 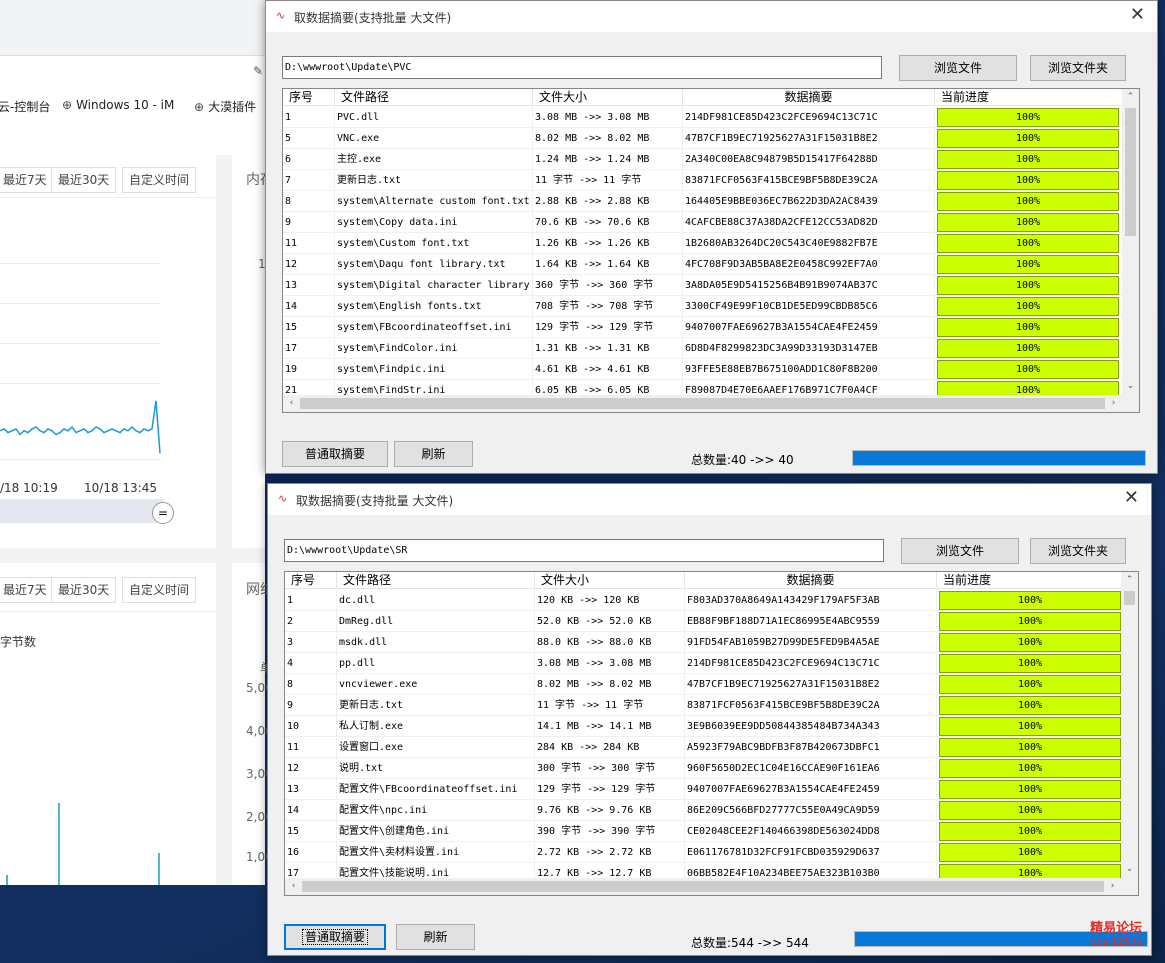 What do you see at coordinates (373, 18) in the screenshot?
I see `window-title: 取数据摘要(支持批量 大文件)` at bounding box center [373, 18].